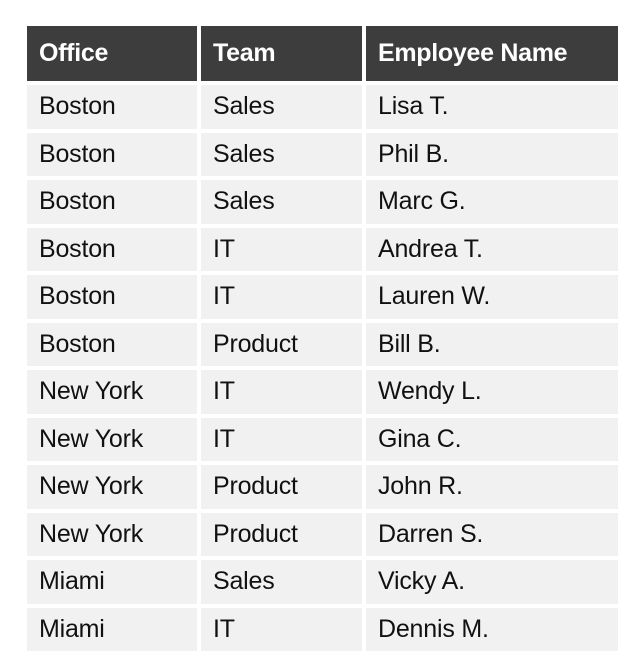 The width and height of the screenshot is (642, 672). I want to click on table-row: Boston IT Andrea T., so click(322, 249).